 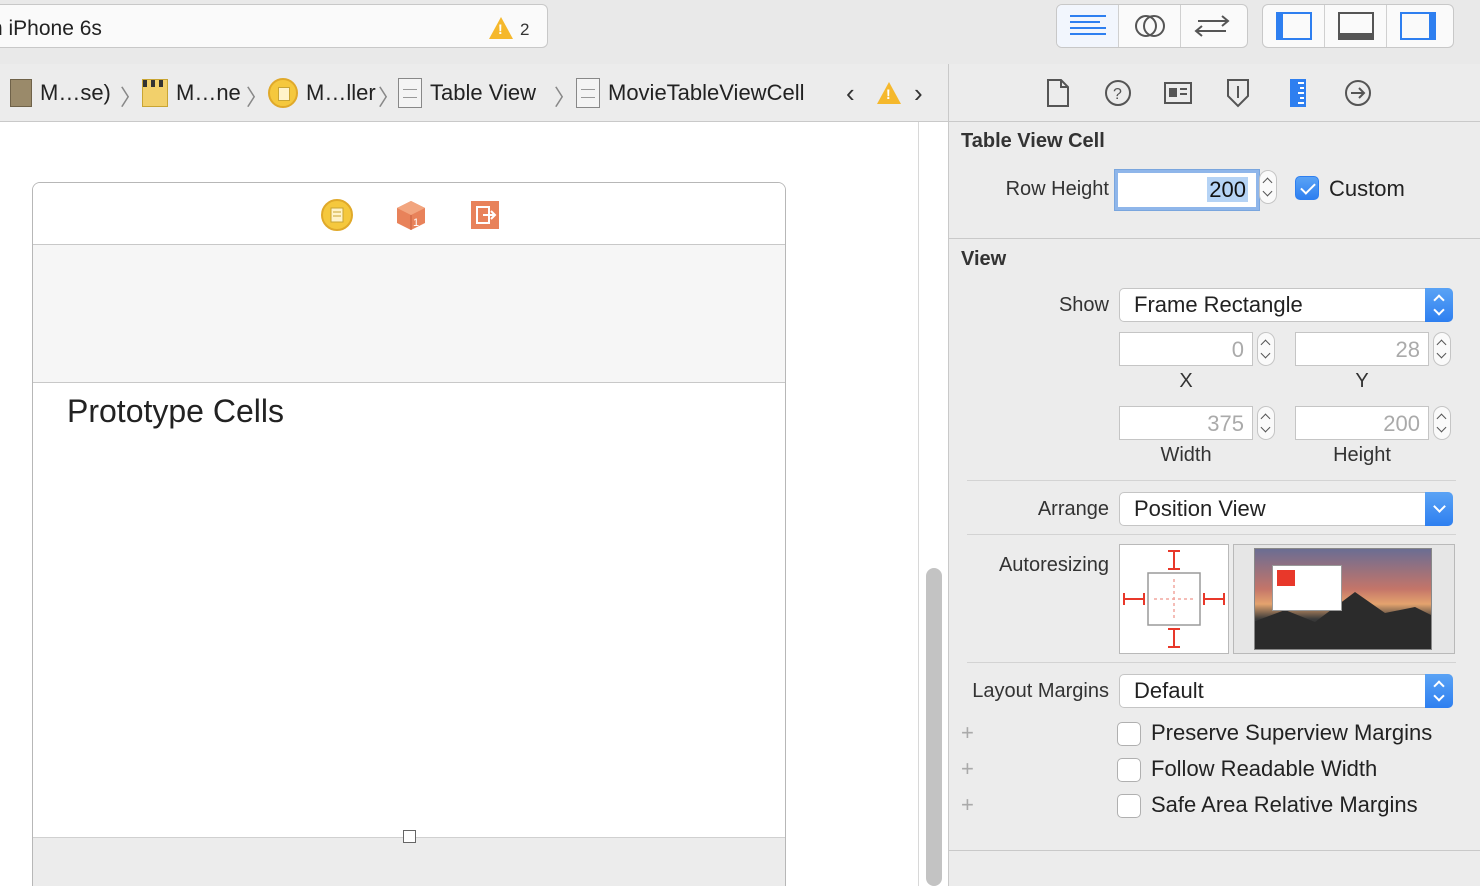 I want to click on width-stepper, so click(x=1266, y=423).